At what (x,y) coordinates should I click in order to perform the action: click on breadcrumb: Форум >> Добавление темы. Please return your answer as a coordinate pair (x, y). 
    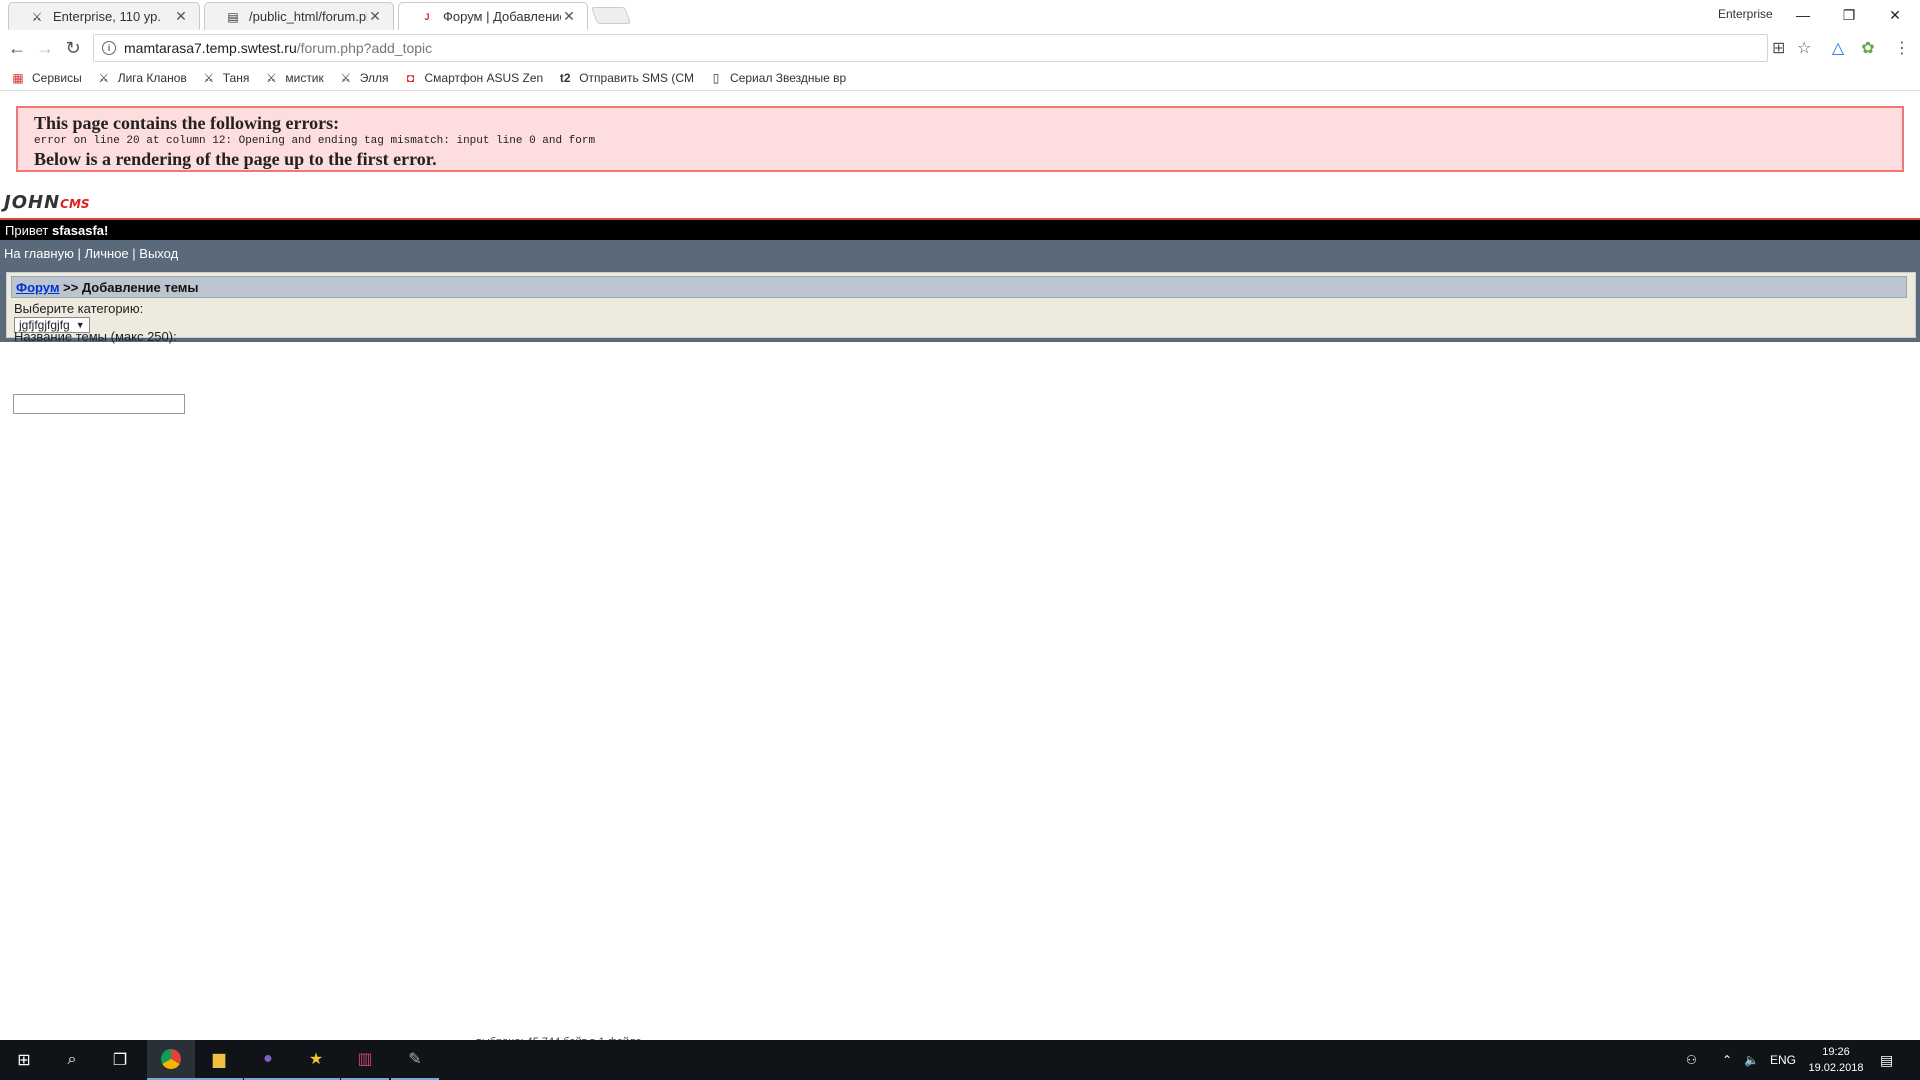
    Looking at the image, I should click on (959, 287).